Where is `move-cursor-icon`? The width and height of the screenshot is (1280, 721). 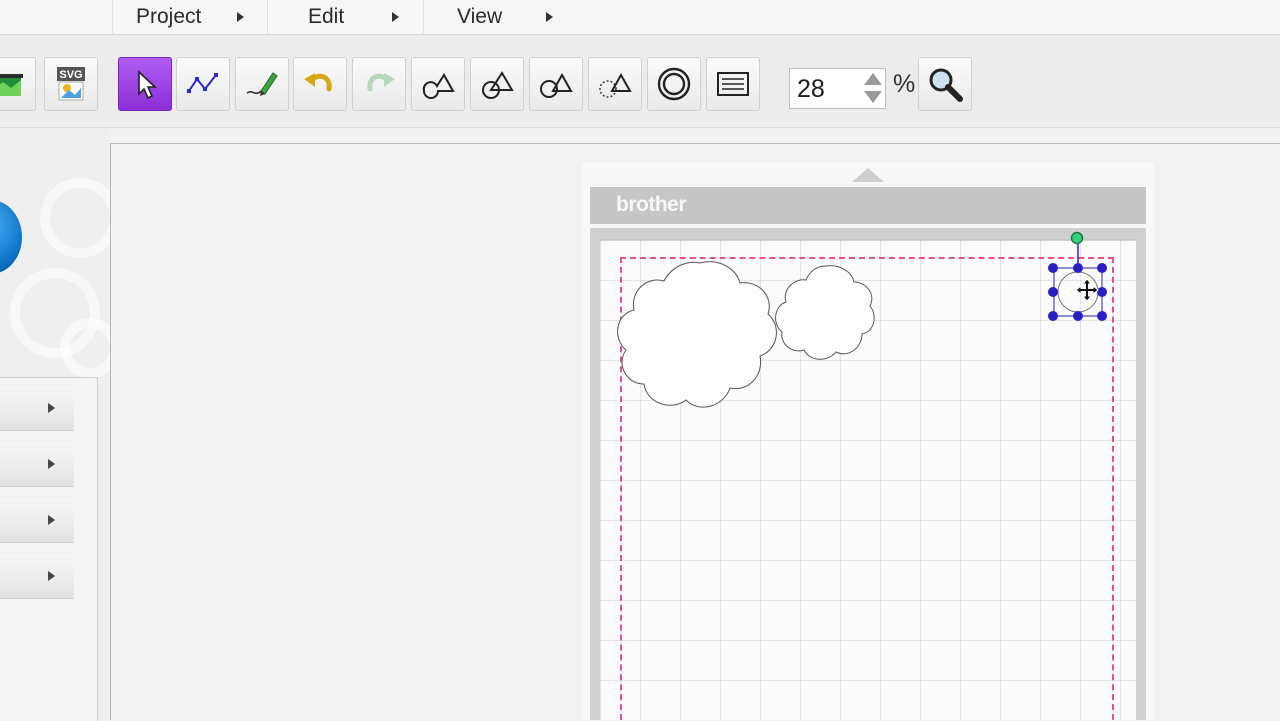
move-cursor-icon is located at coordinates (1087, 290).